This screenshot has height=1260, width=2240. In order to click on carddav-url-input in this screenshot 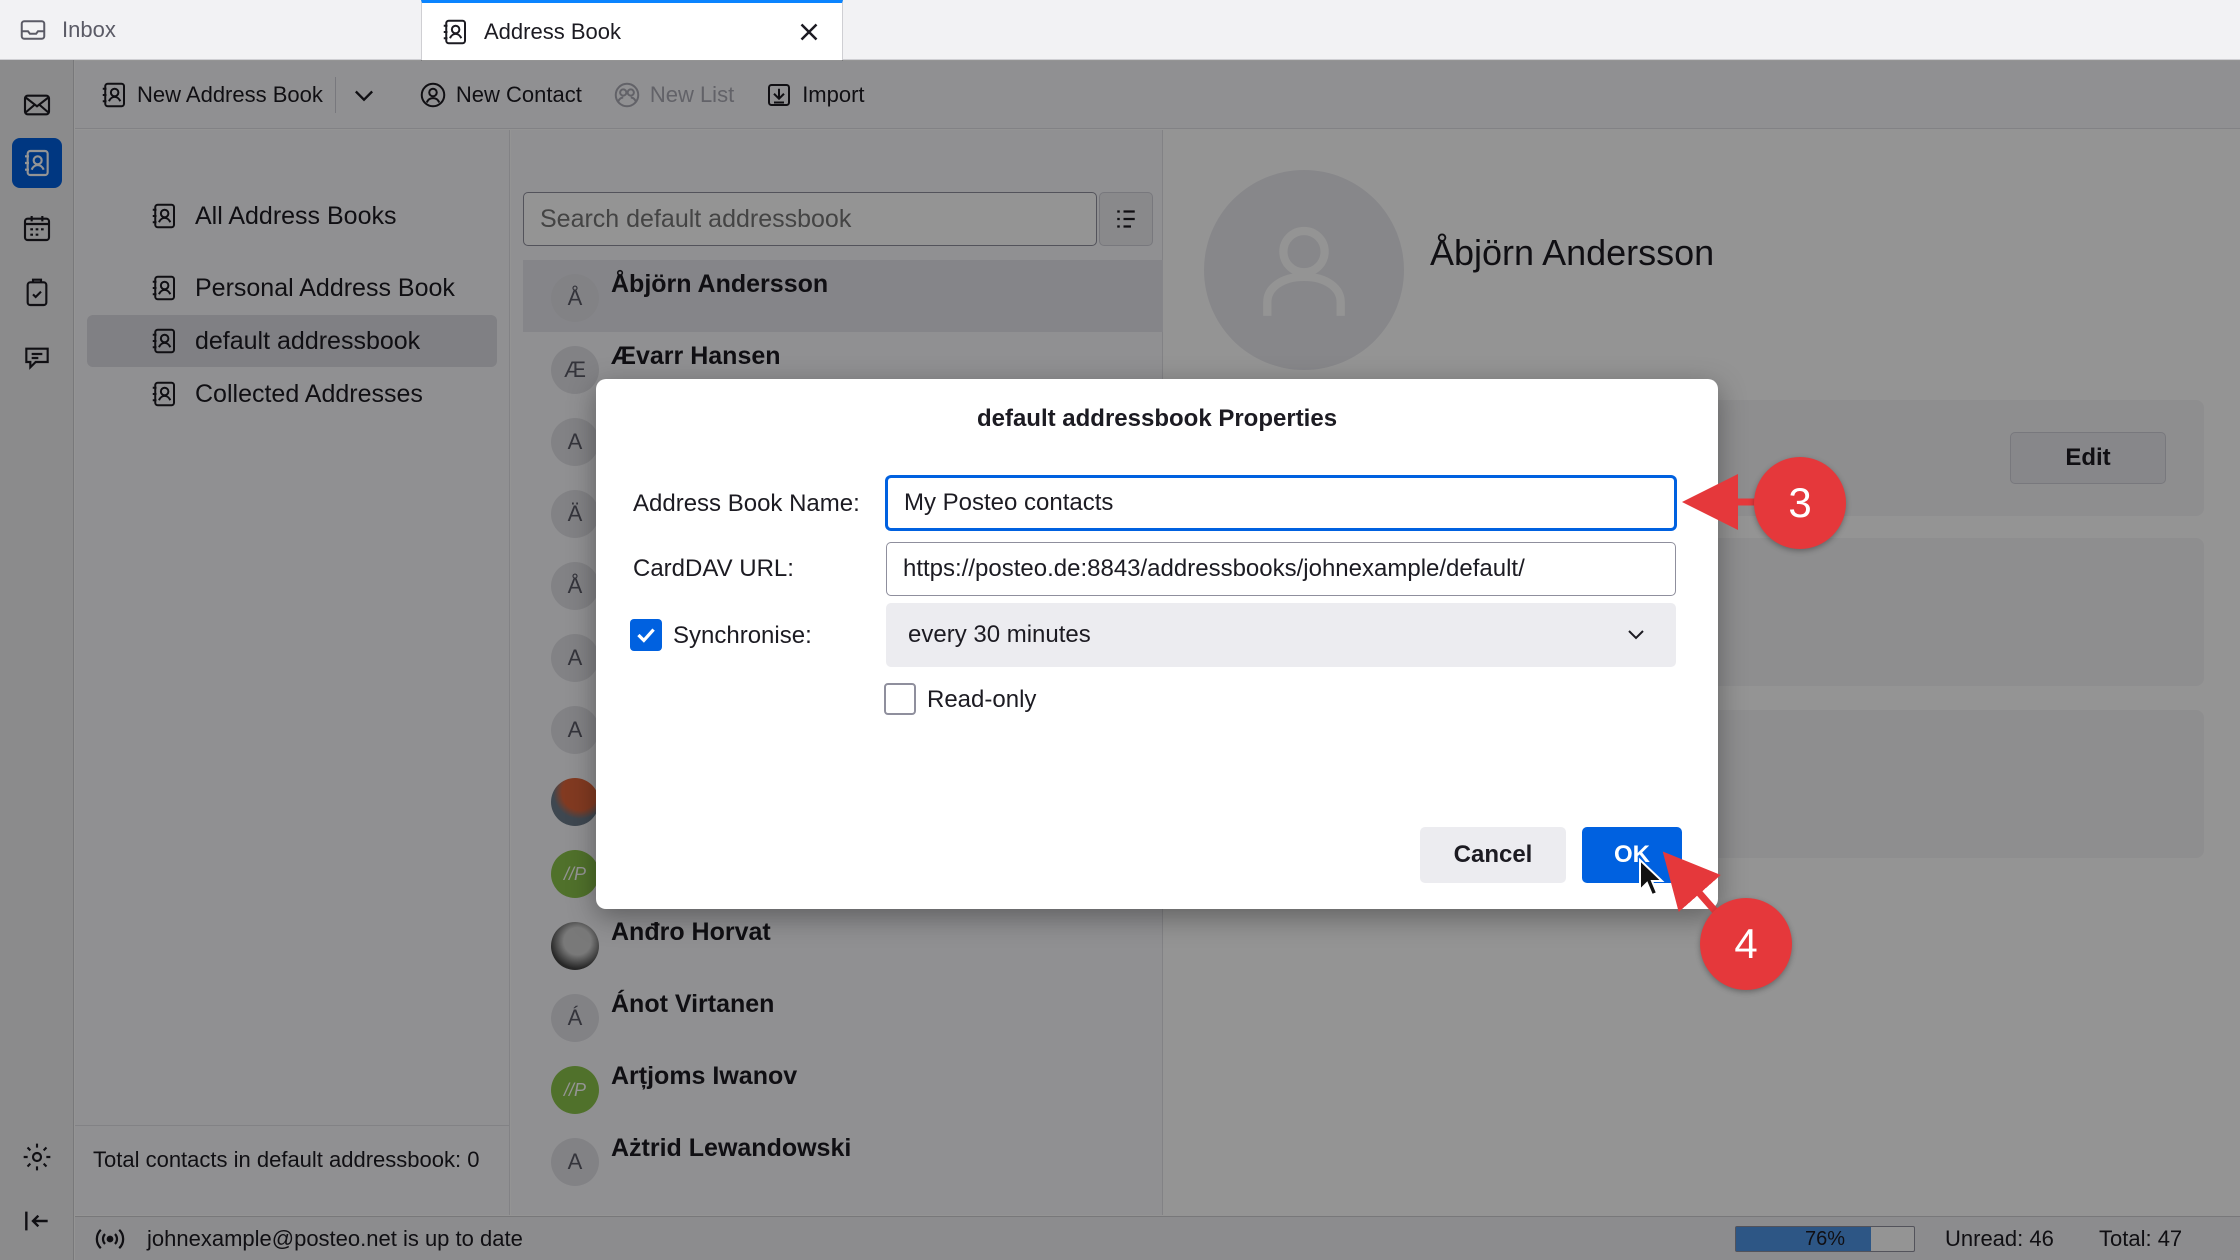, I will do `click(1281, 569)`.